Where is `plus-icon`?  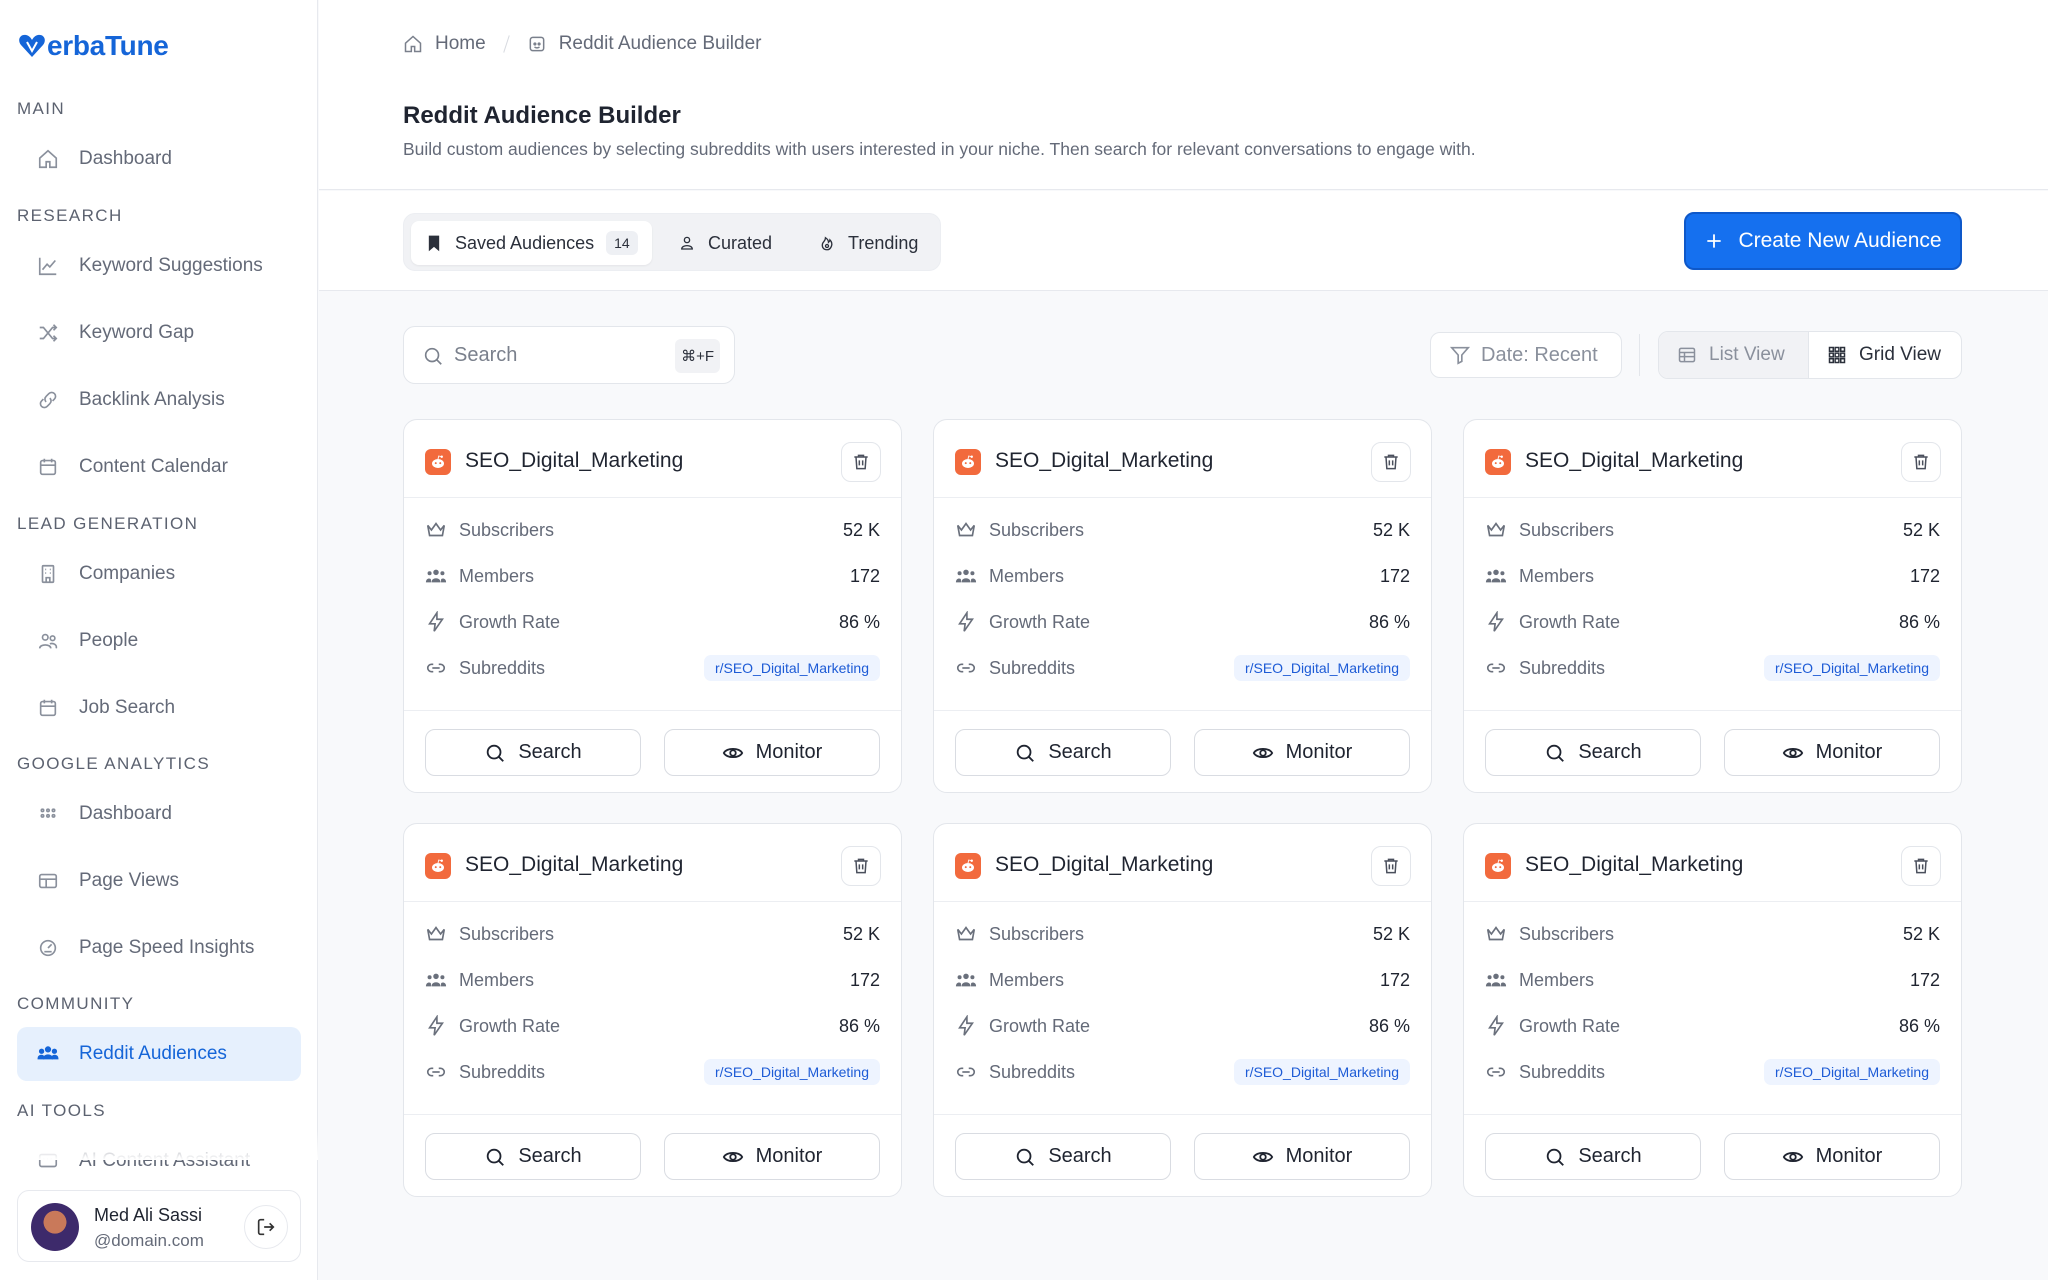 plus-icon is located at coordinates (1714, 241).